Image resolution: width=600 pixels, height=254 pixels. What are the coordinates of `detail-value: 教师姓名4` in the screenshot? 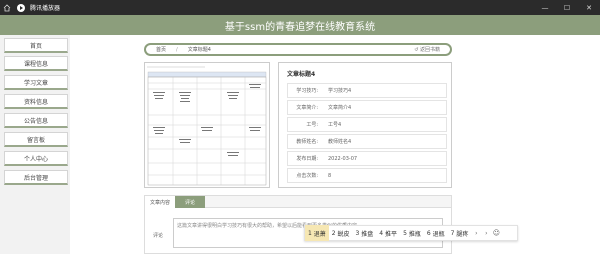 It's located at (340, 142).